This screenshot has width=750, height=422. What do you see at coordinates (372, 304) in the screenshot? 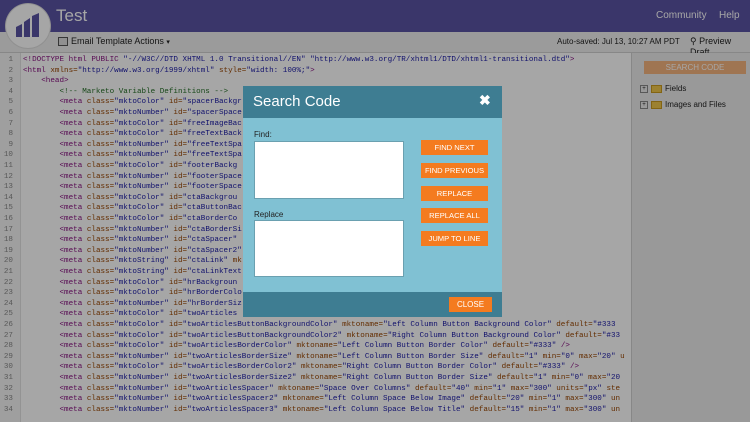
I see `dialog-footer: CLOSE` at bounding box center [372, 304].